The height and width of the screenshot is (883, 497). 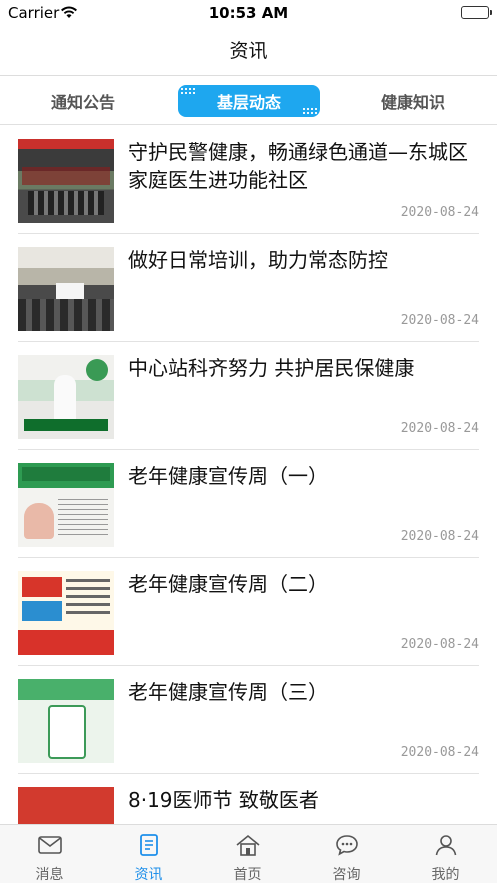 I want to click on tabbar-label: 消息, so click(x=49, y=875).